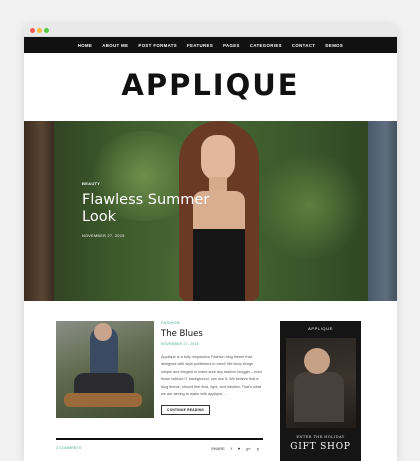 The image size is (420, 461). I want to click on hero-next-slide-preview, so click(382, 211).